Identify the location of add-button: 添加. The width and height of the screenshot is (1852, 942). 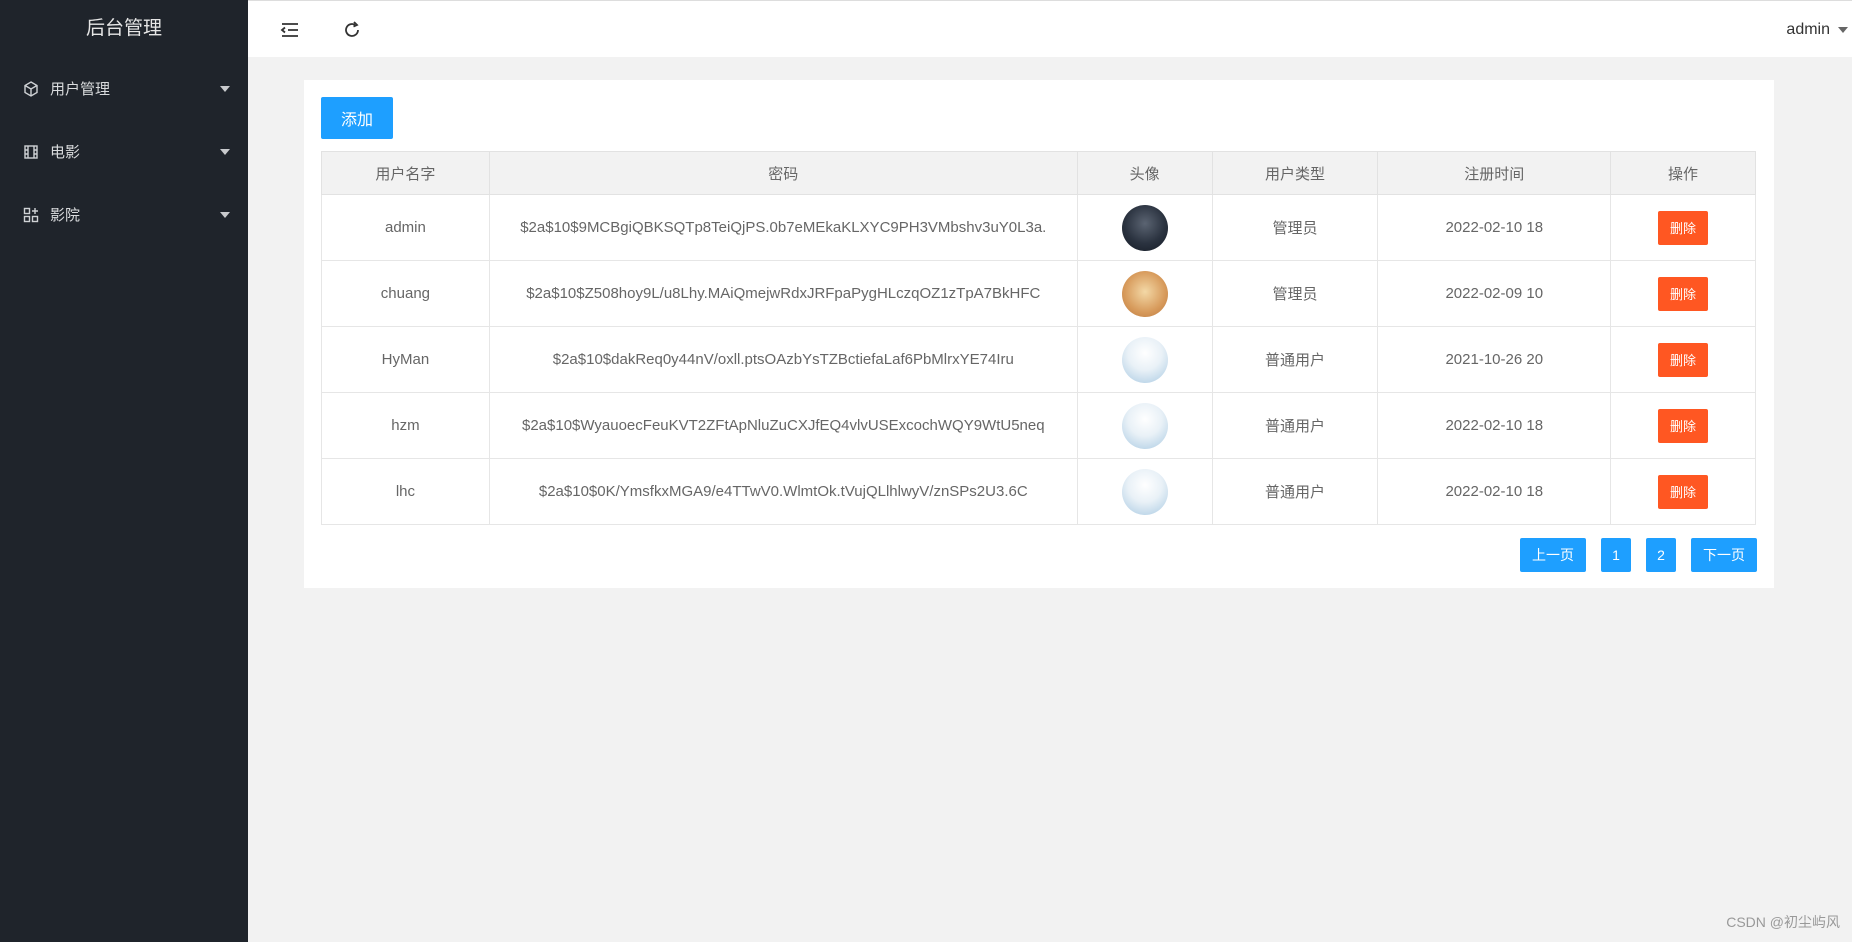
(357, 118).